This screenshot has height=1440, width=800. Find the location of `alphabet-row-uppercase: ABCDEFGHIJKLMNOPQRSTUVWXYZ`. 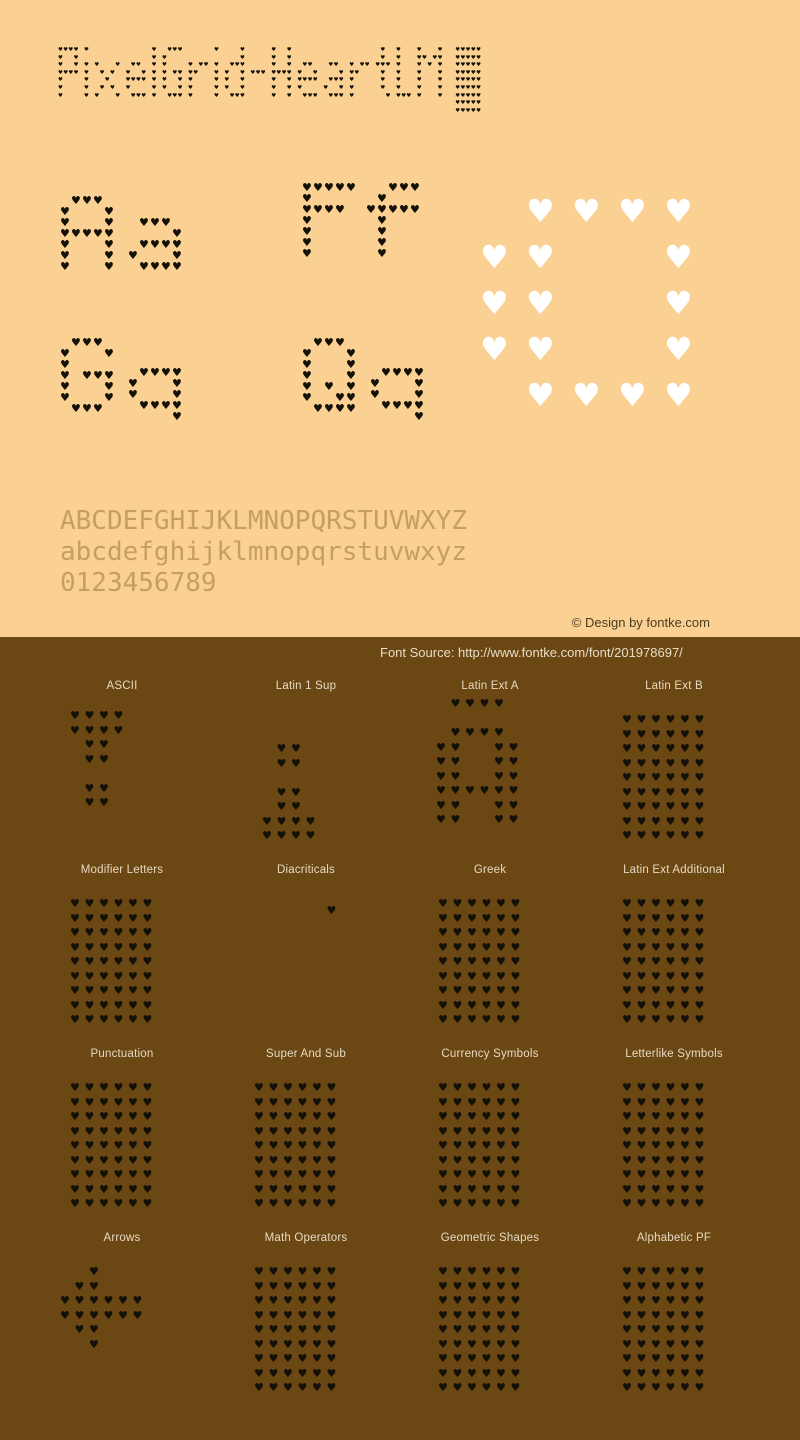

alphabet-row-uppercase: ABCDEFGHIJKLMNOPQRSTUVWXYZ is located at coordinates (263, 521).